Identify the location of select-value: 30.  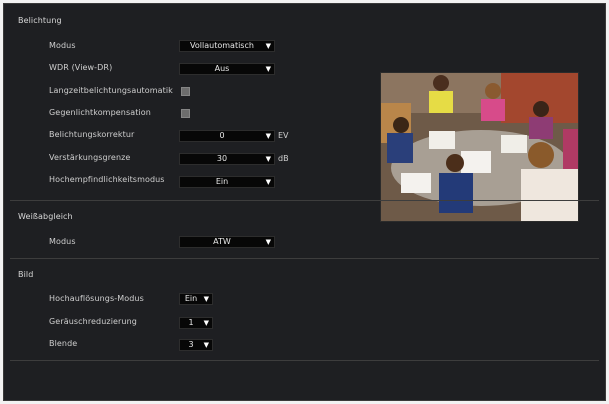
(222, 158).